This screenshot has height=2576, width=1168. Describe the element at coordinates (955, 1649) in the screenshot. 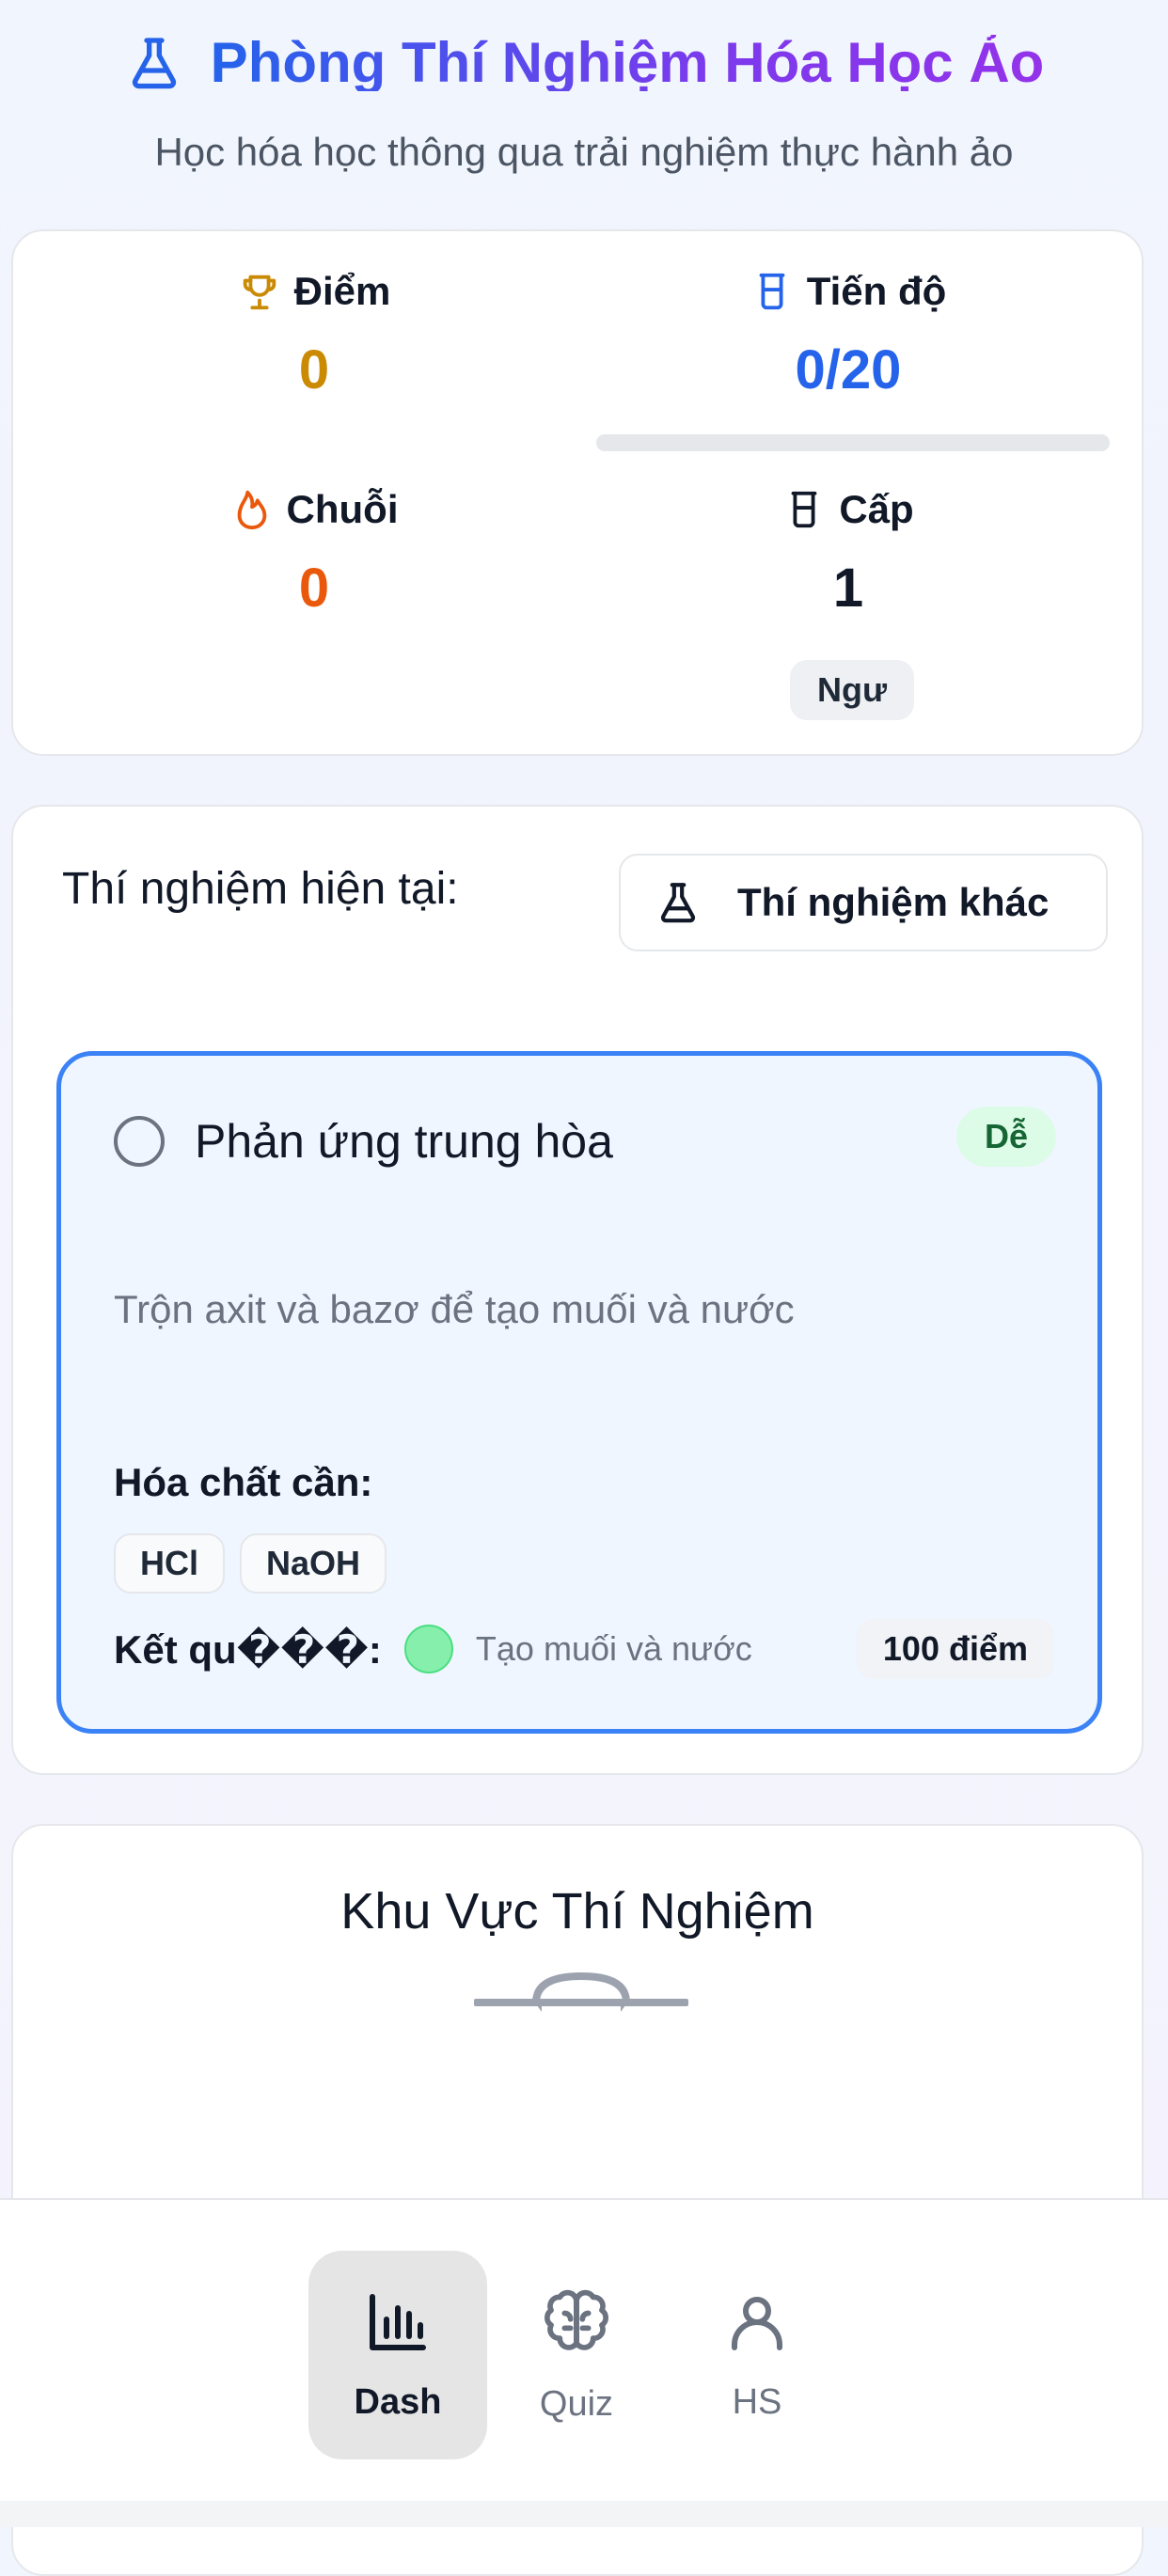

I see `points-badge: 100 điểm` at that location.